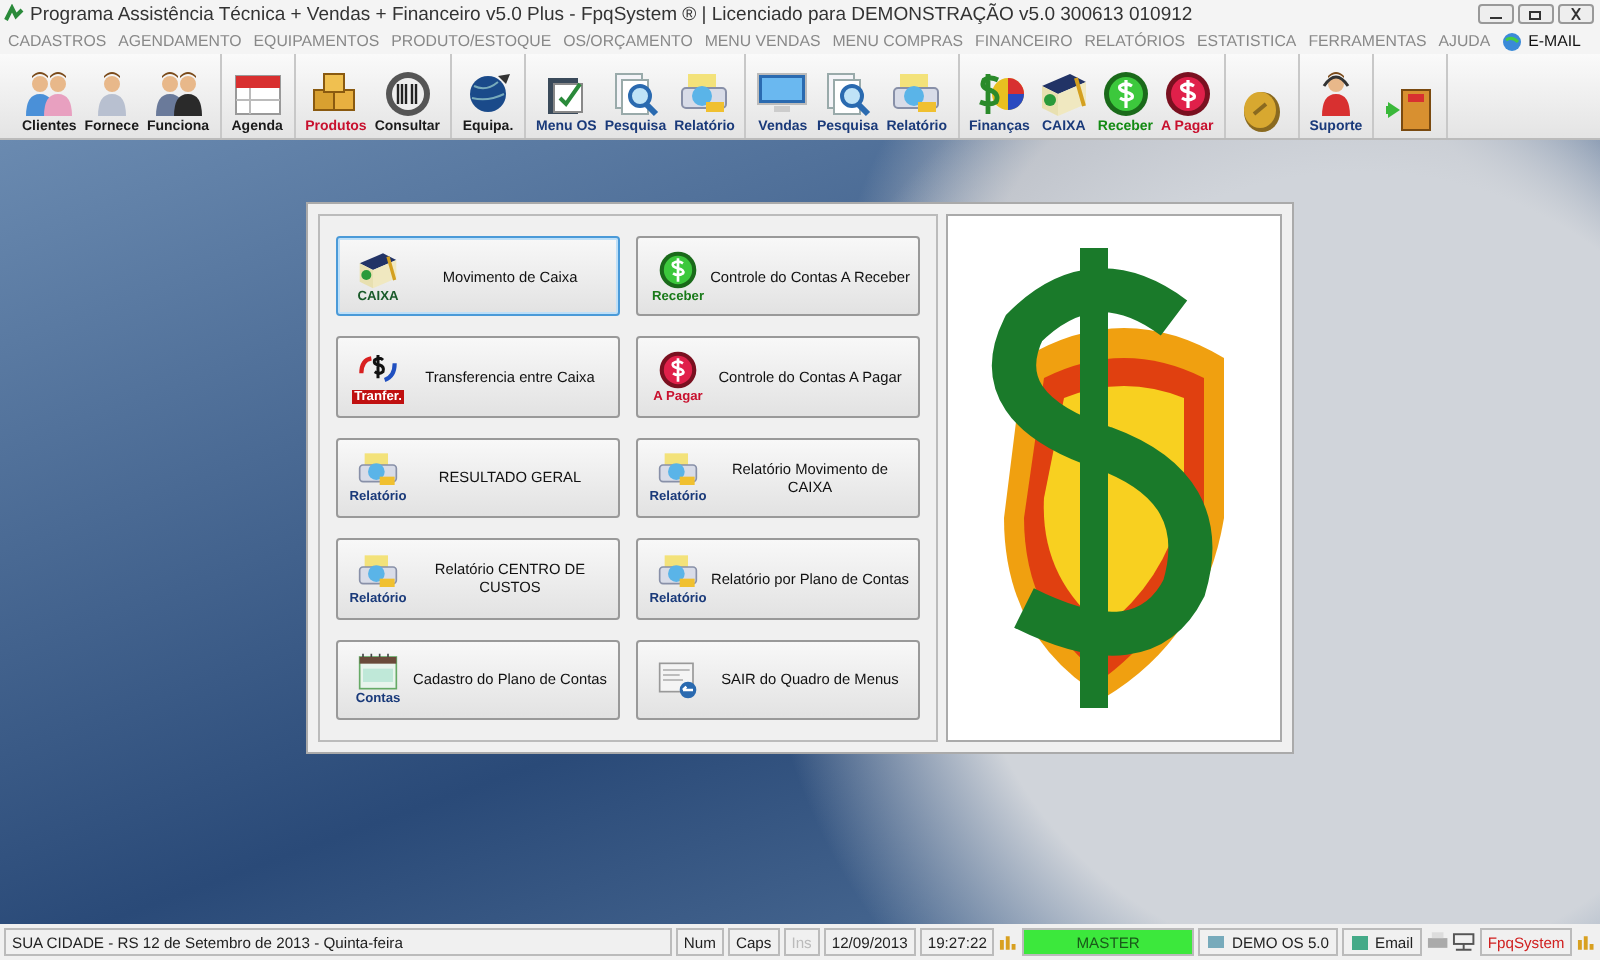 The height and width of the screenshot is (960, 1600). What do you see at coordinates (1410, 110) in the screenshot?
I see `exit-door-icon` at bounding box center [1410, 110].